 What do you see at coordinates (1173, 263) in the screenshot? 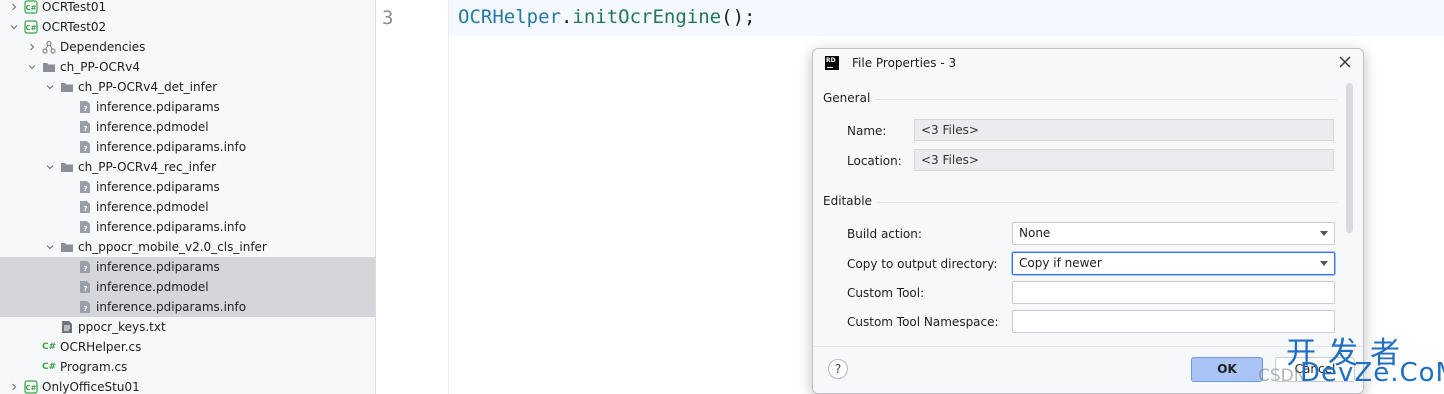
I see `copy-to-output-dropdown: Copy if newer` at bounding box center [1173, 263].